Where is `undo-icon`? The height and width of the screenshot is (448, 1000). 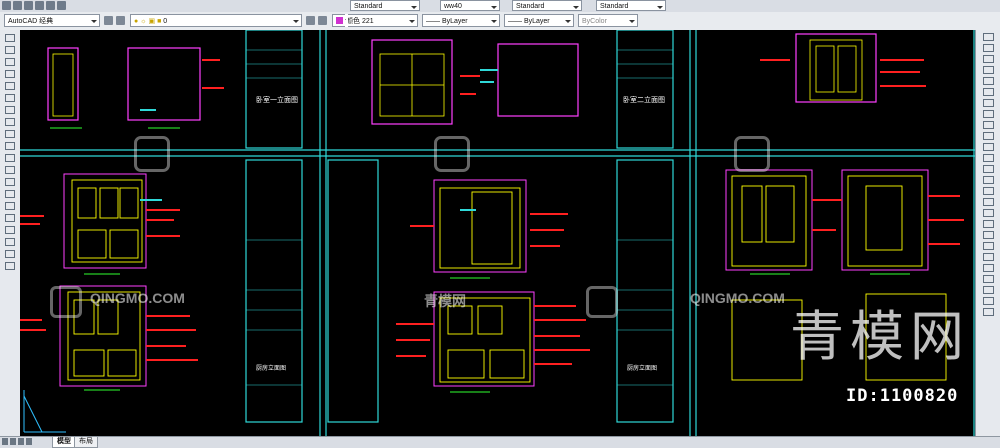
undo-icon is located at coordinates (50, 5).